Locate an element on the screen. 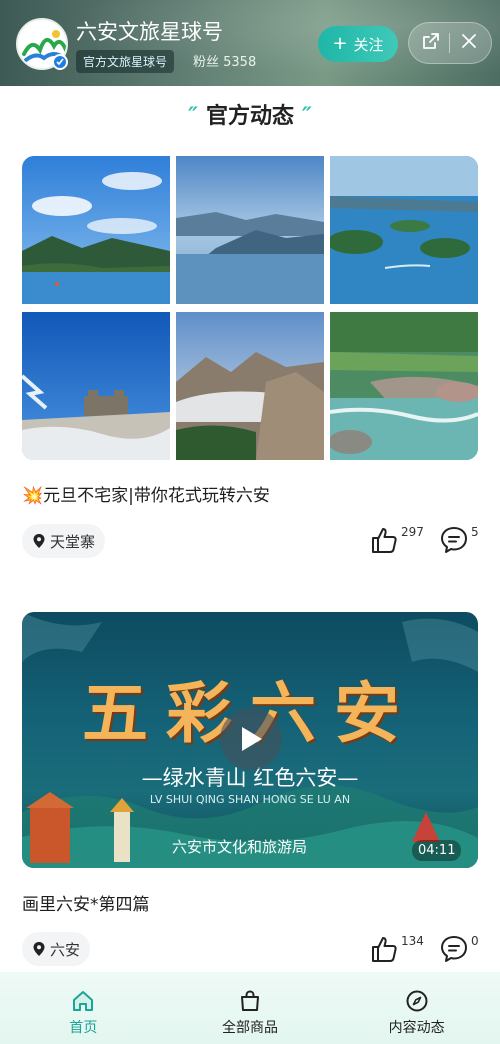 The width and height of the screenshot is (500, 1044). follow-button: + 关注 is located at coordinates (358, 44).